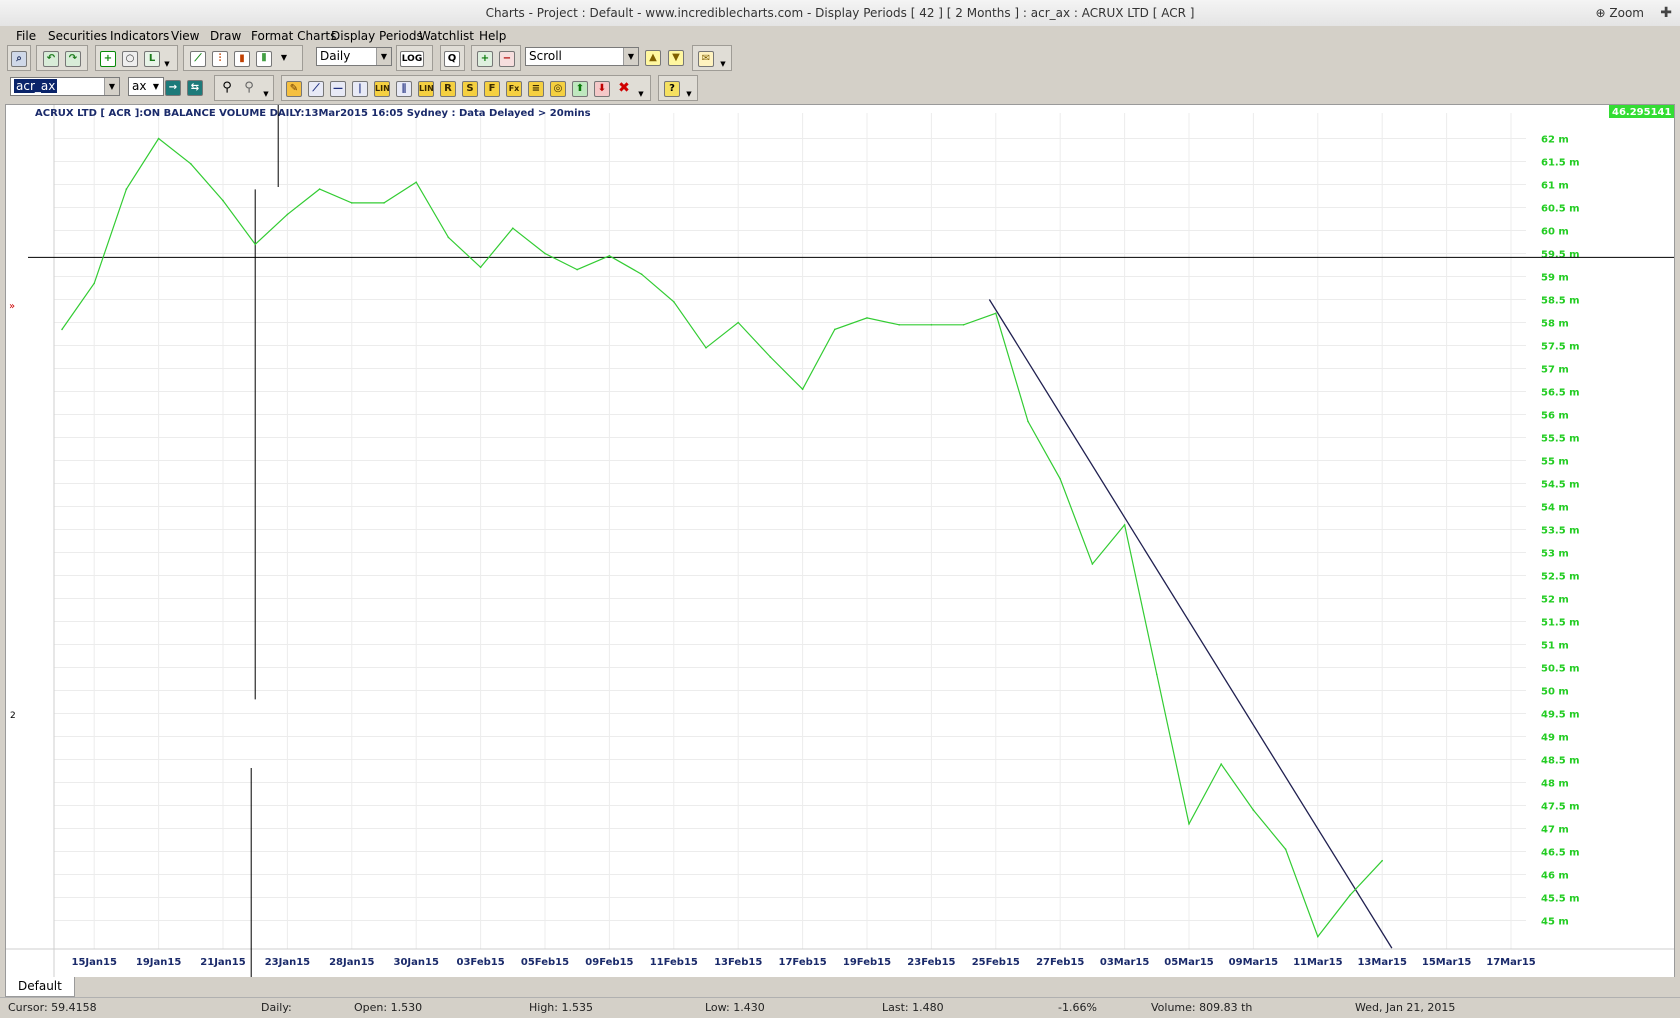 Image resolution: width=1680 pixels, height=1018 pixels. I want to click on toolbar-group-find: ⚲ ⚲ ▼, so click(244, 88).